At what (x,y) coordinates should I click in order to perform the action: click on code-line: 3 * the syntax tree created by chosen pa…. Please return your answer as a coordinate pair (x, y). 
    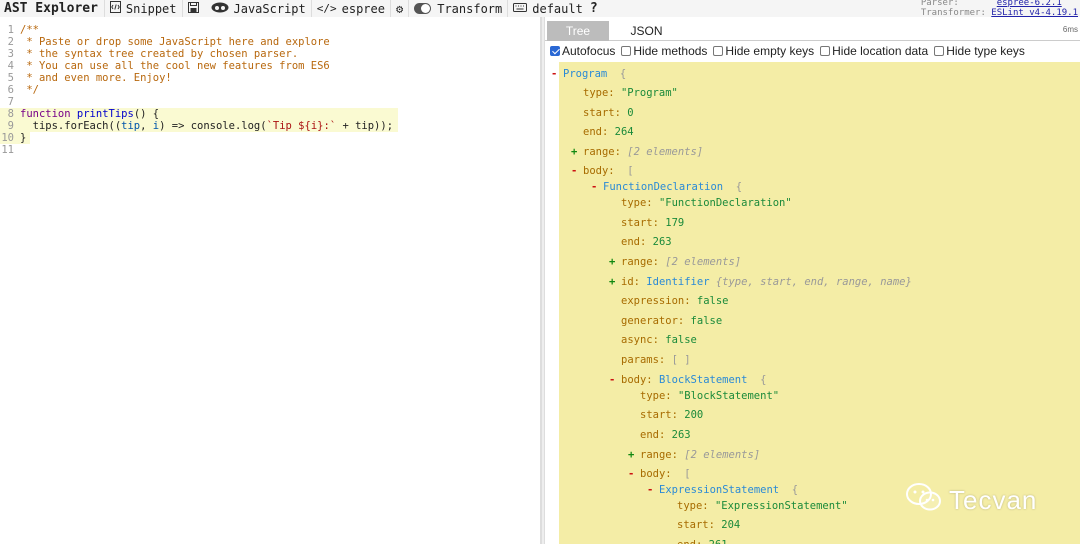
    Looking at the image, I should click on (153, 54).